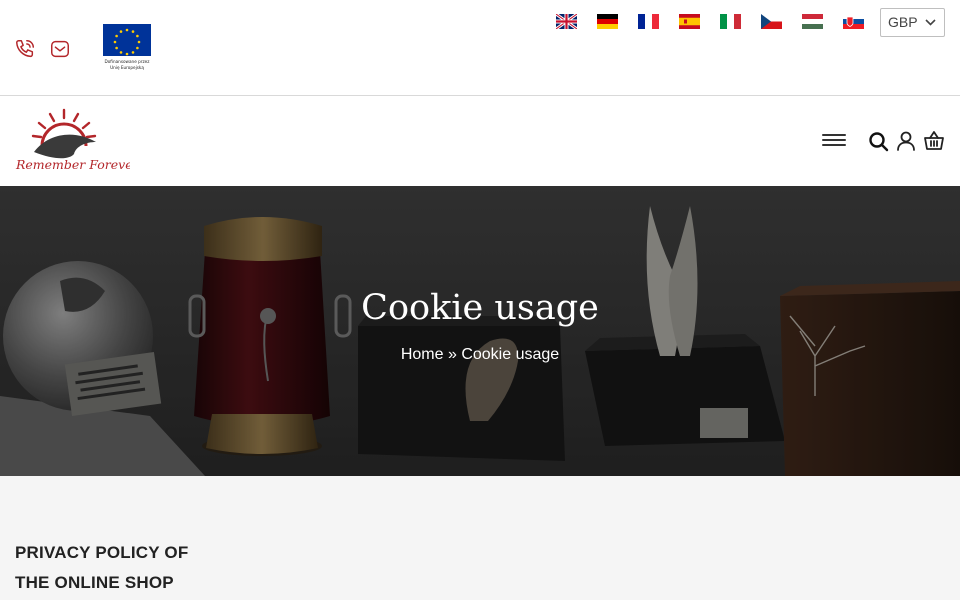 The image size is (960, 600). Describe the element at coordinates (25, 49) in the screenshot. I see `phone-icon` at that location.